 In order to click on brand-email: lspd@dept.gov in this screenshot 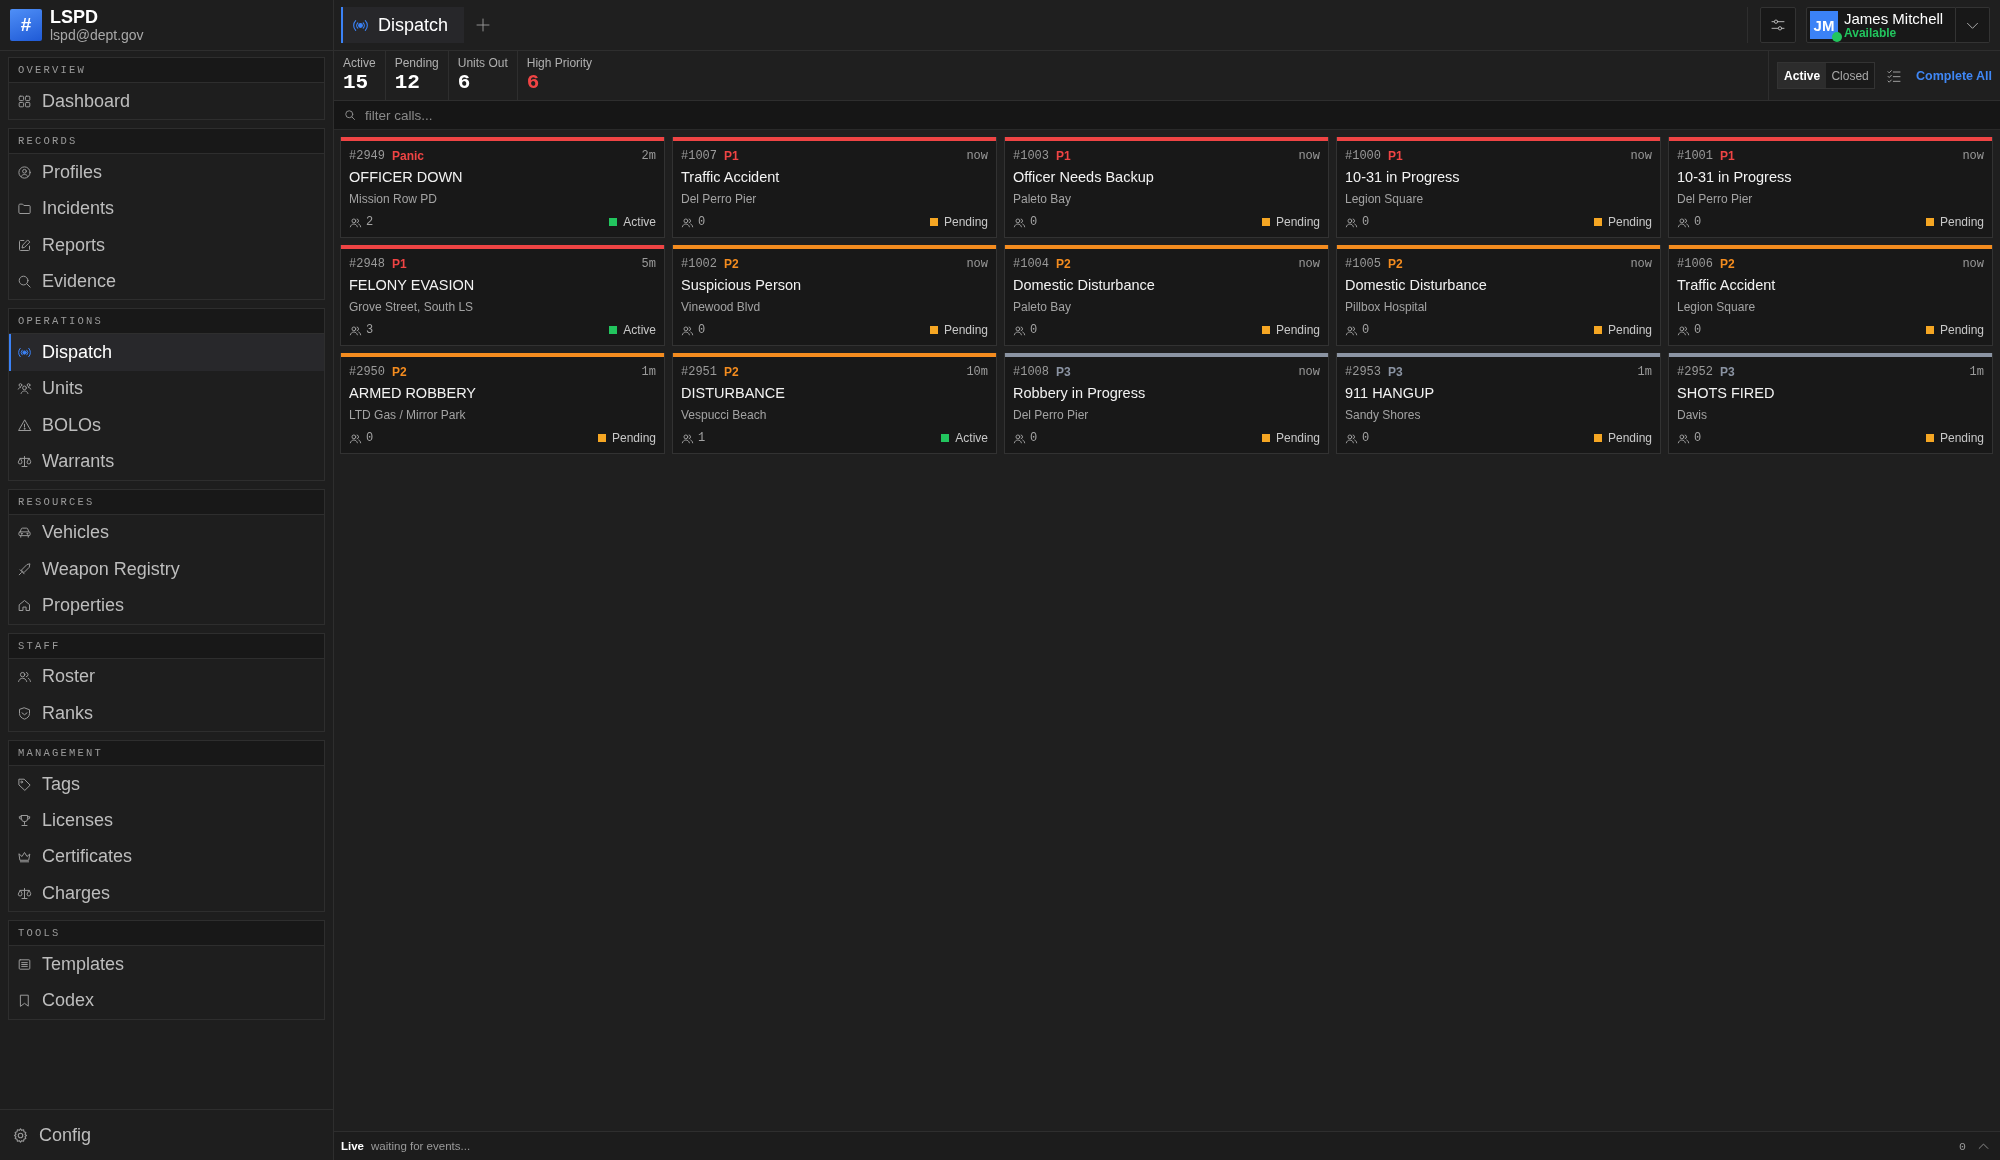, I will do `click(97, 35)`.